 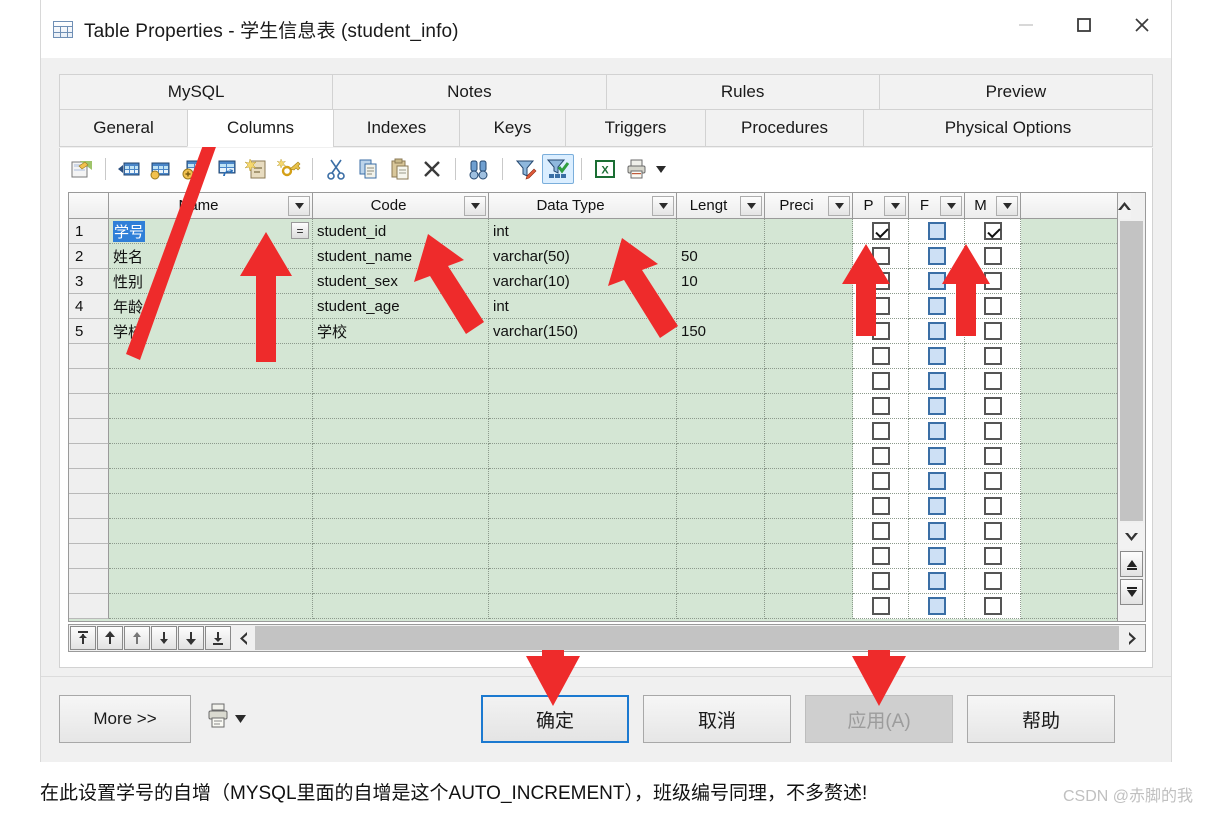 I want to click on close-button, so click(x=1142, y=25).